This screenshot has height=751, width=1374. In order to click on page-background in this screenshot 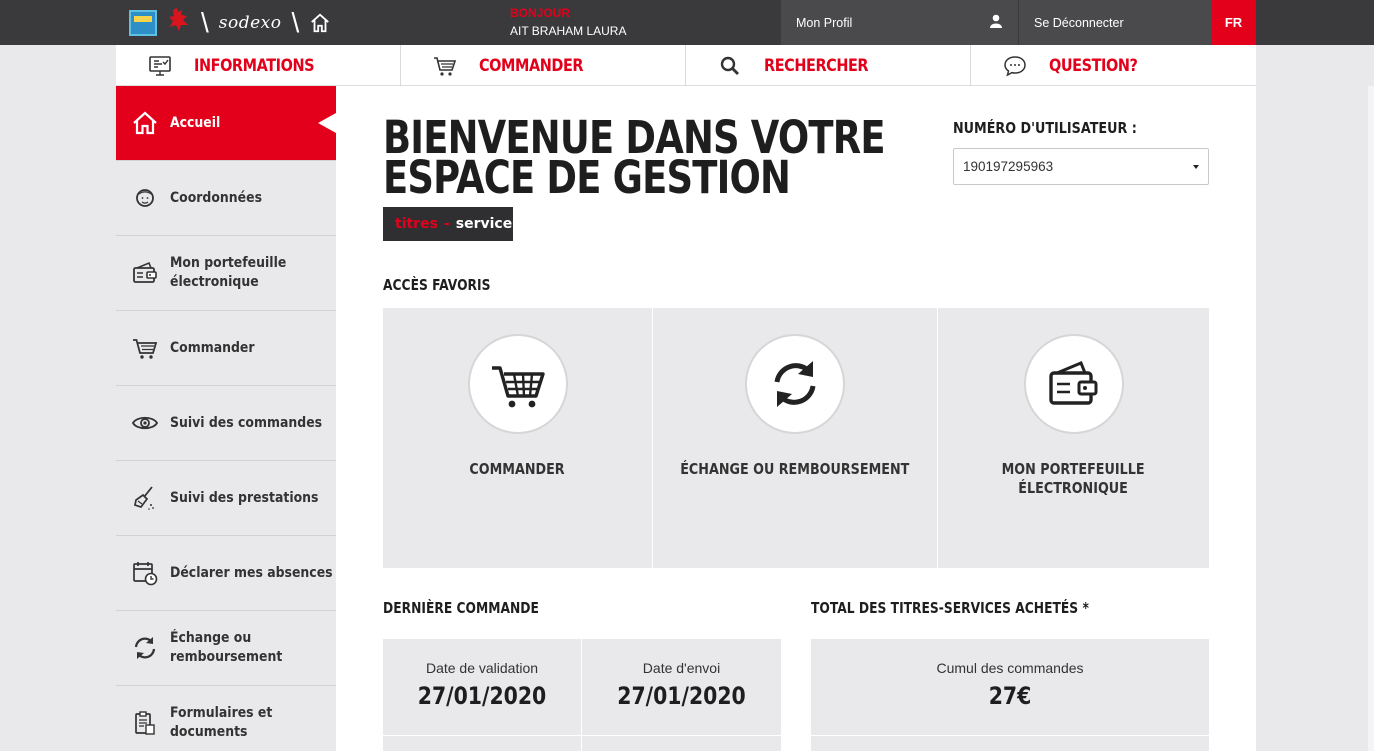, I will do `click(1315, 418)`.